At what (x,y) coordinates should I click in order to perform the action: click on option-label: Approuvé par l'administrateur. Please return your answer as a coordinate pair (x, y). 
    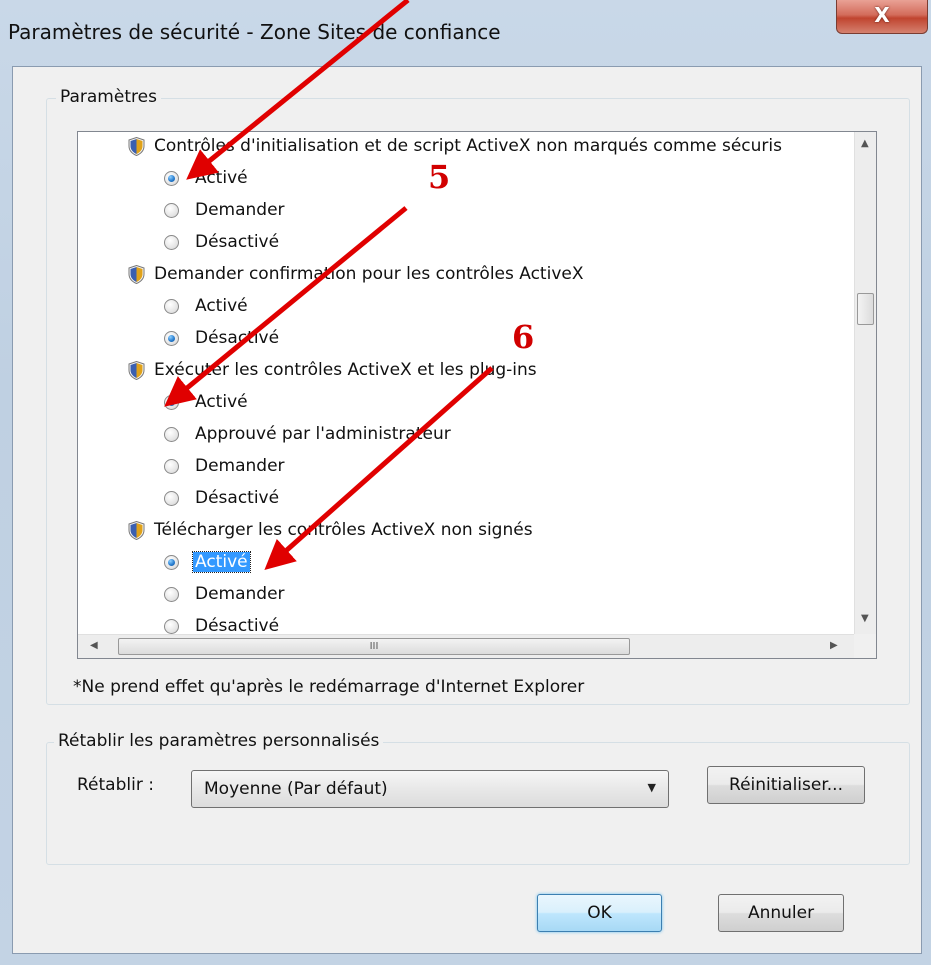
    Looking at the image, I should click on (323, 434).